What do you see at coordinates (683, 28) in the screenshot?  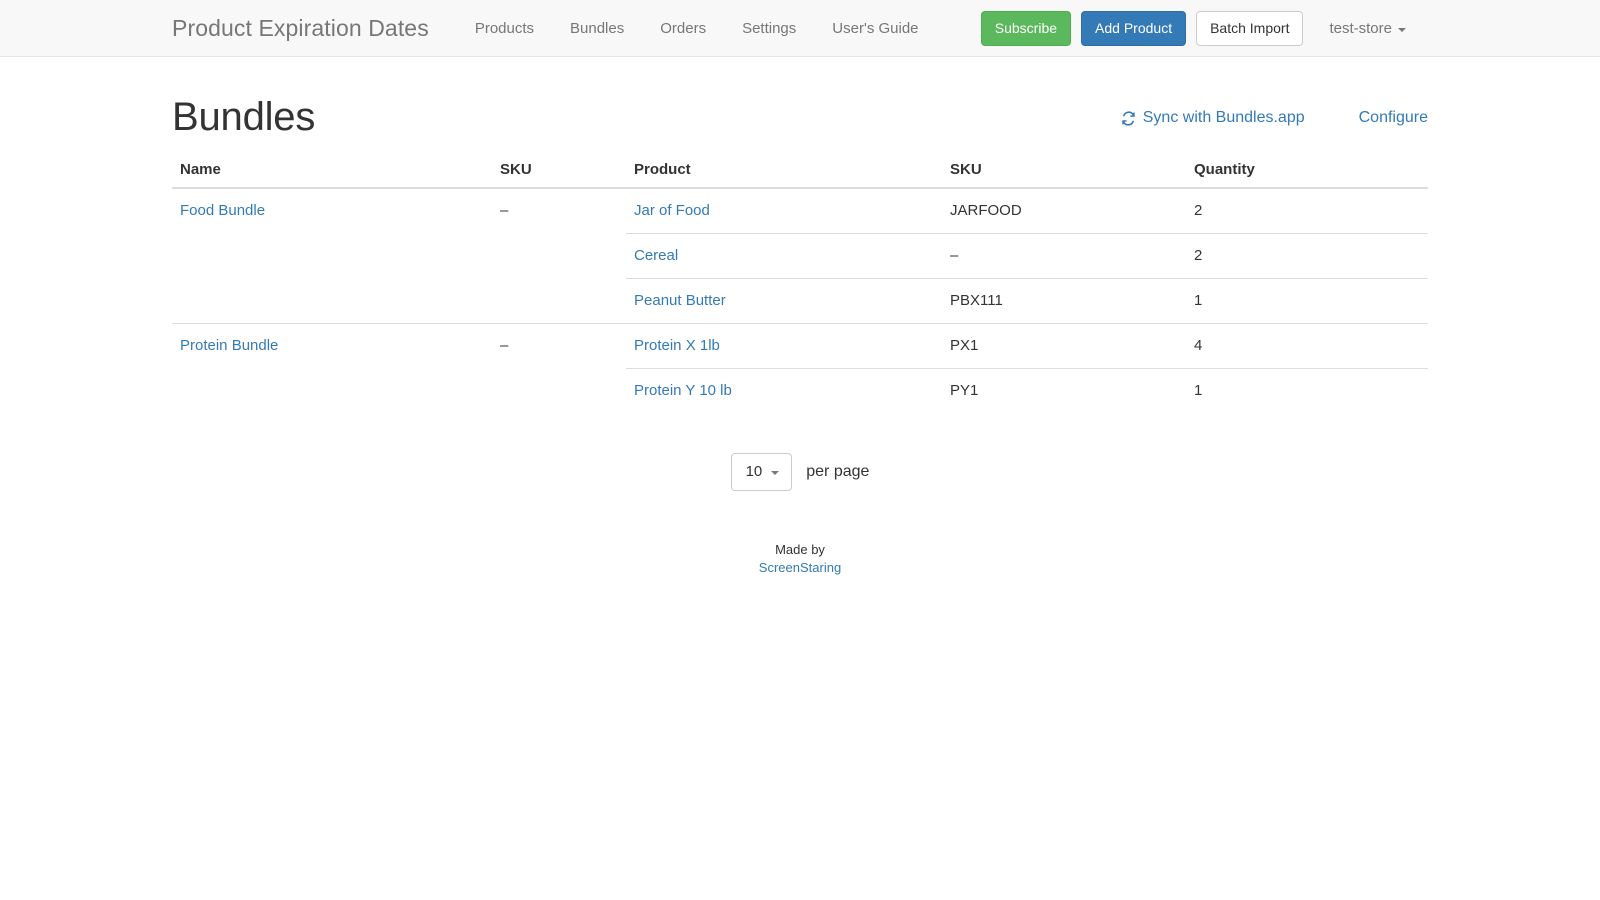 I see `nav-item-orders: Orders` at bounding box center [683, 28].